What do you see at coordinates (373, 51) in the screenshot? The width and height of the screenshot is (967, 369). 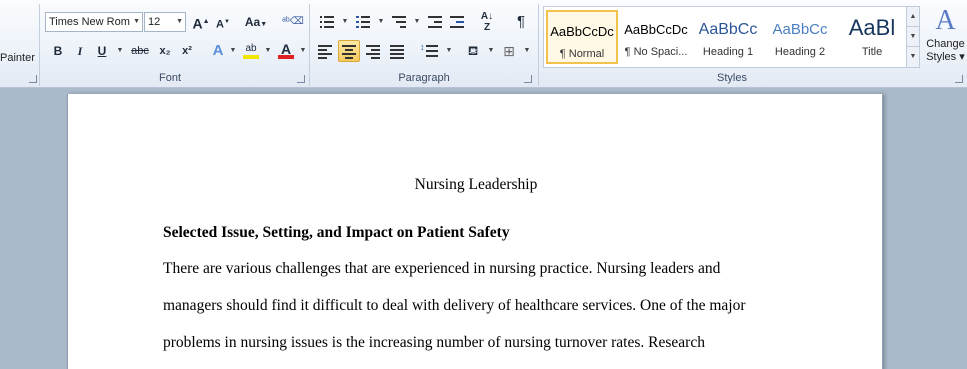 I see `align-right-button` at bounding box center [373, 51].